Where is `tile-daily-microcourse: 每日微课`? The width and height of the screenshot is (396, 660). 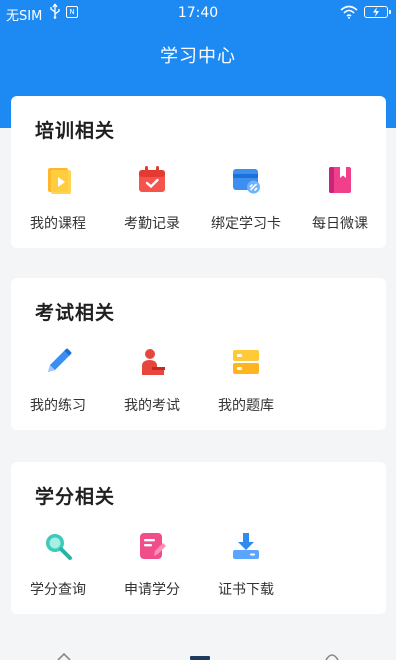 tile-daily-microcourse: 每日微课 is located at coordinates (340, 198).